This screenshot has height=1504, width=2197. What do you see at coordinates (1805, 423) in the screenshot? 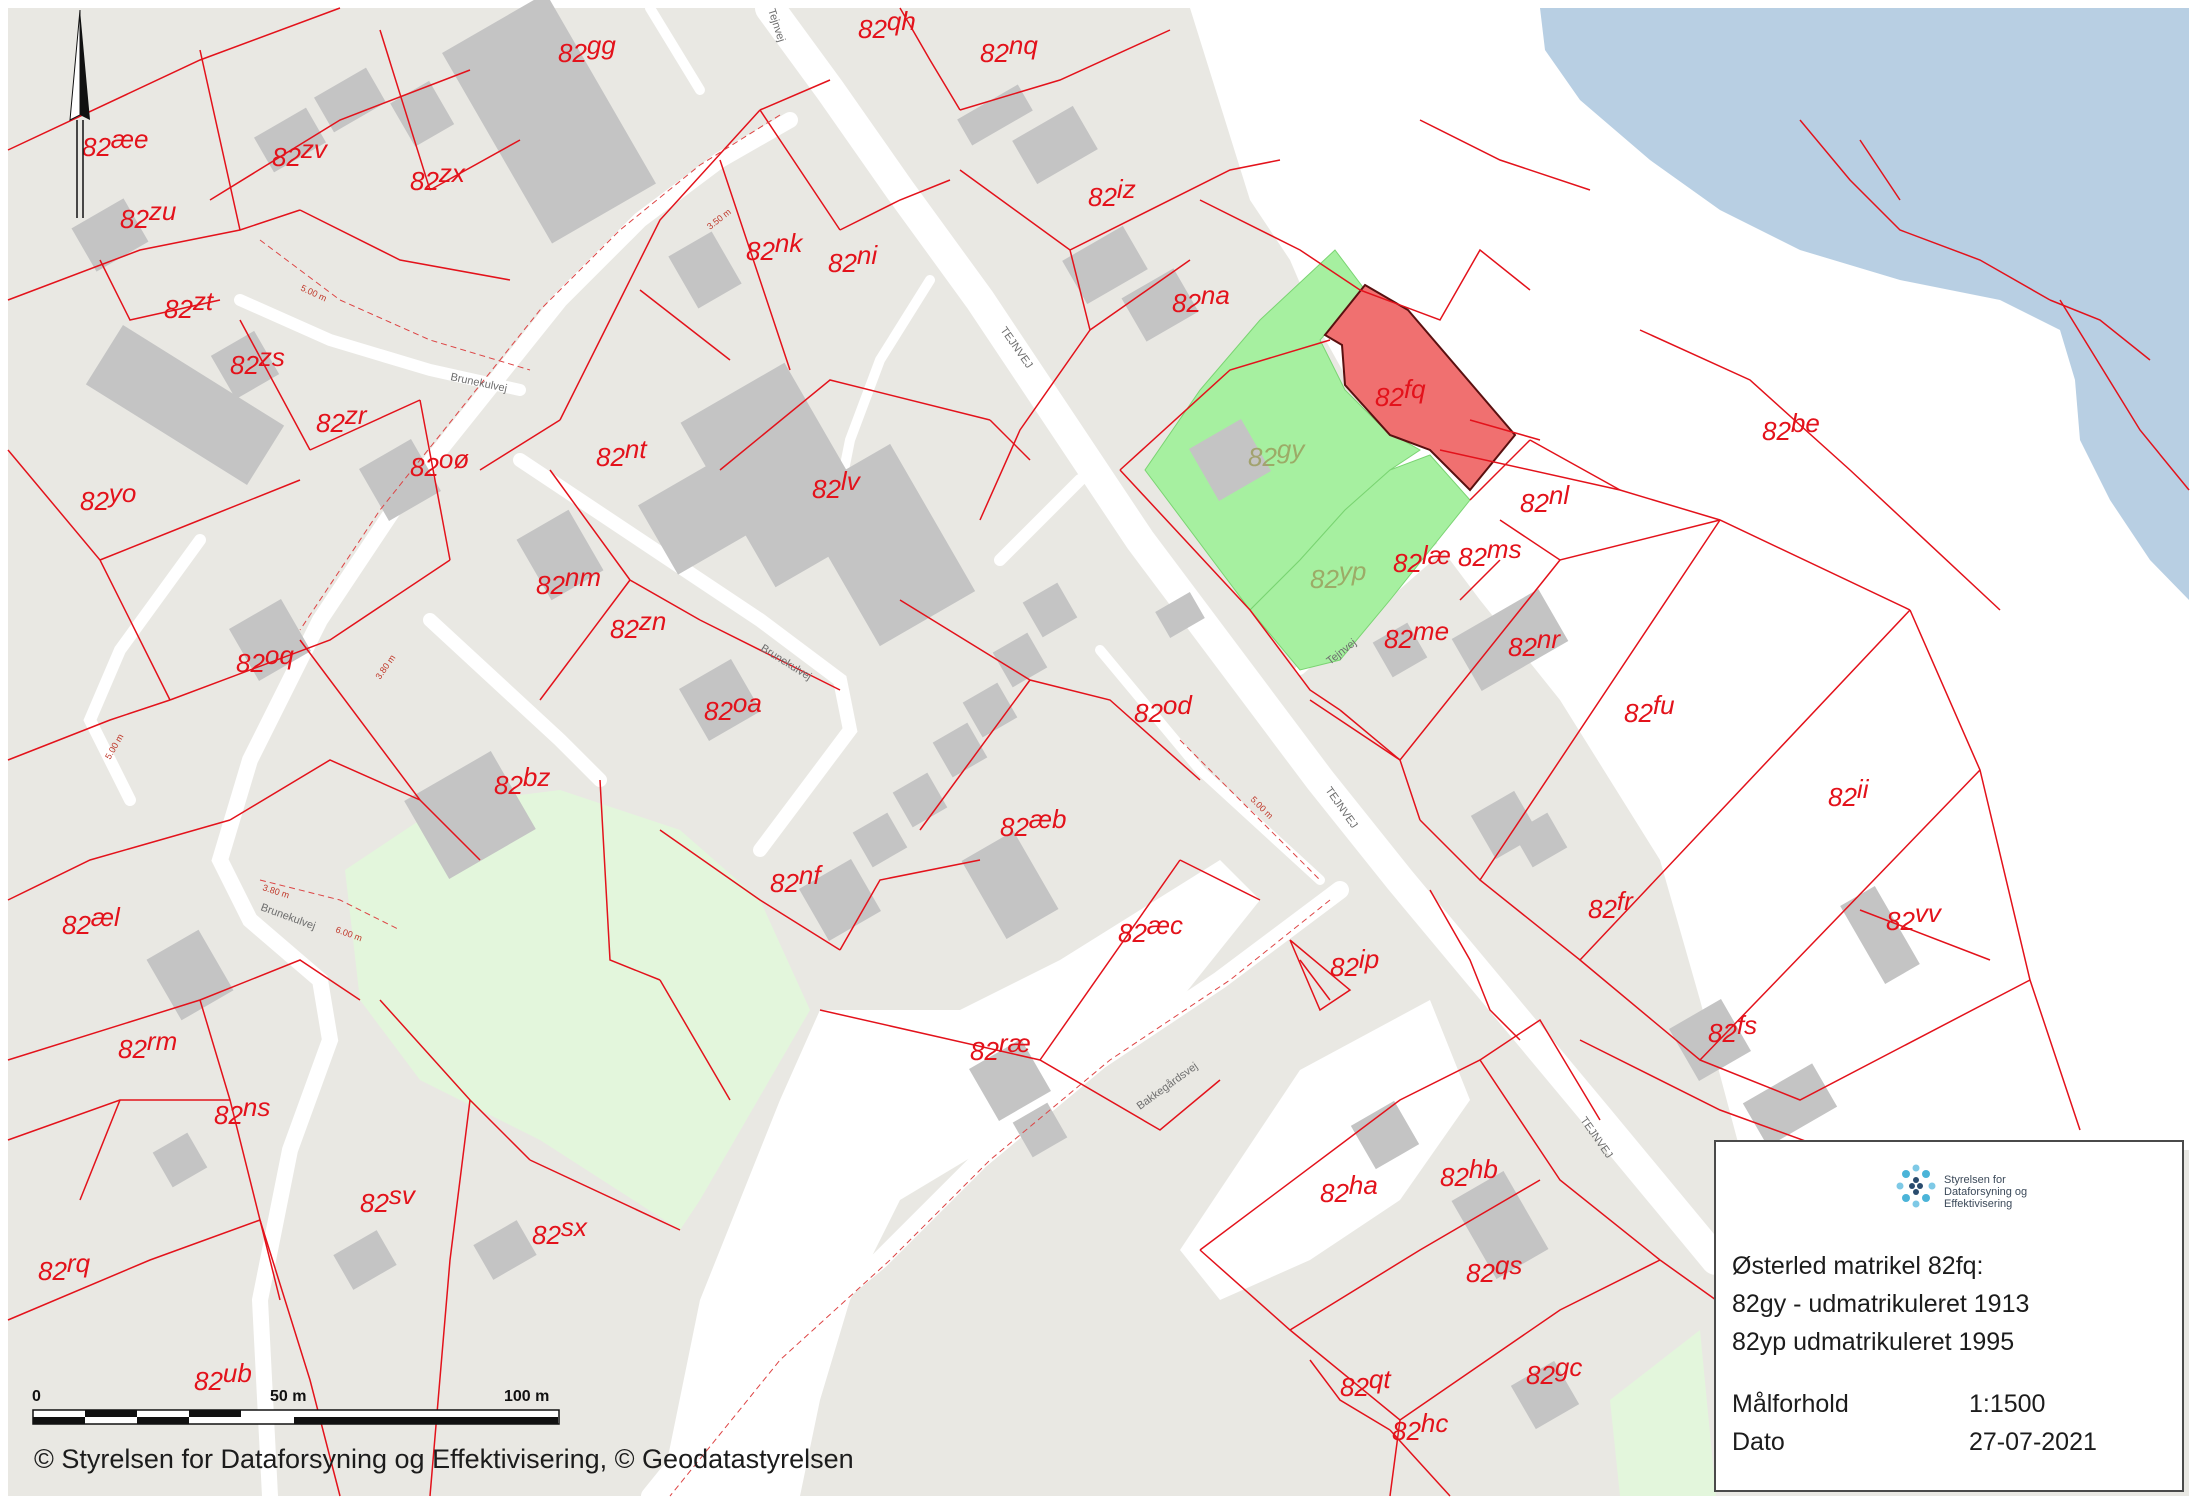
I see `parcel-suffix: be` at bounding box center [1805, 423].